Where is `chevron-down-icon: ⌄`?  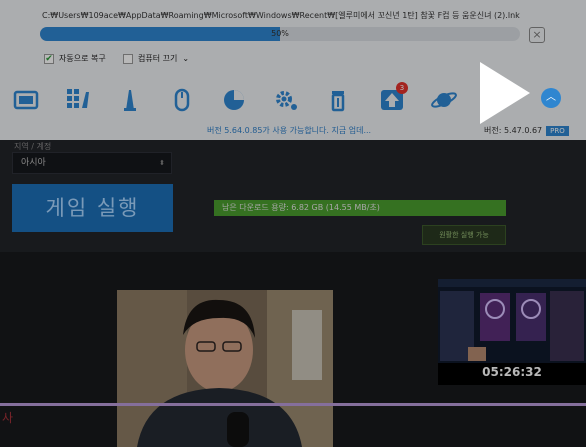
chevron-down-icon: ⌄ is located at coordinates (185, 58).